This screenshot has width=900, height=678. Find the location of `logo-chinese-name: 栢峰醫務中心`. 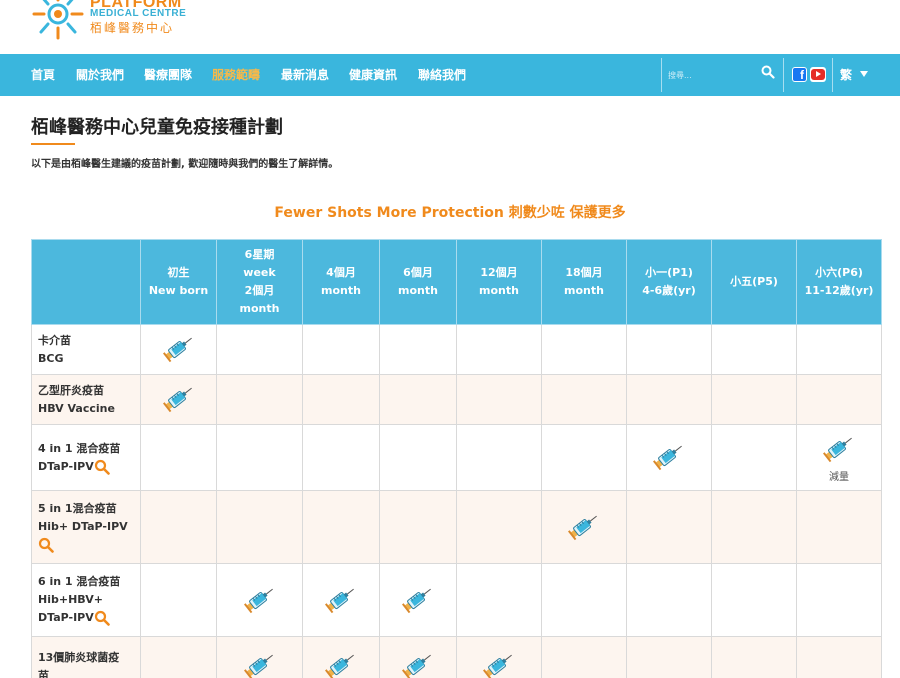

logo-chinese-name: 栢峰醫務中心 is located at coordinates (132, 28).